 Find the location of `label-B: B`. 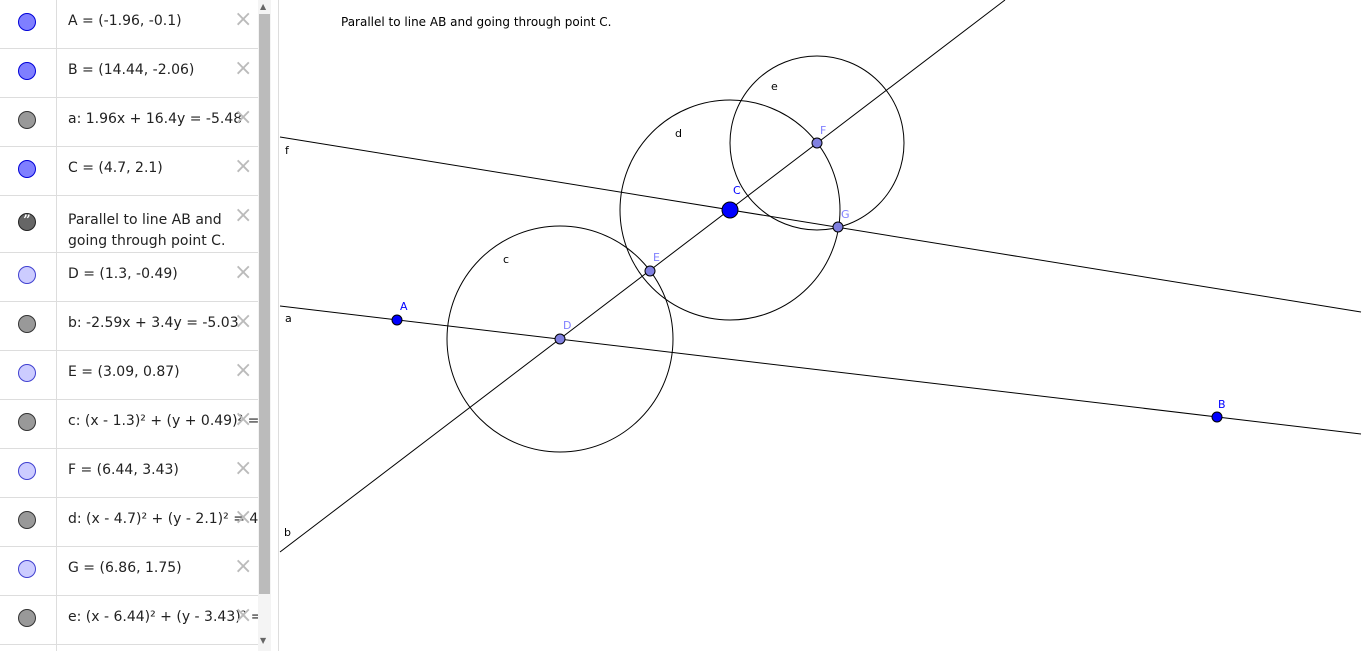

label-B: B is located at coordinates (1222, 404).